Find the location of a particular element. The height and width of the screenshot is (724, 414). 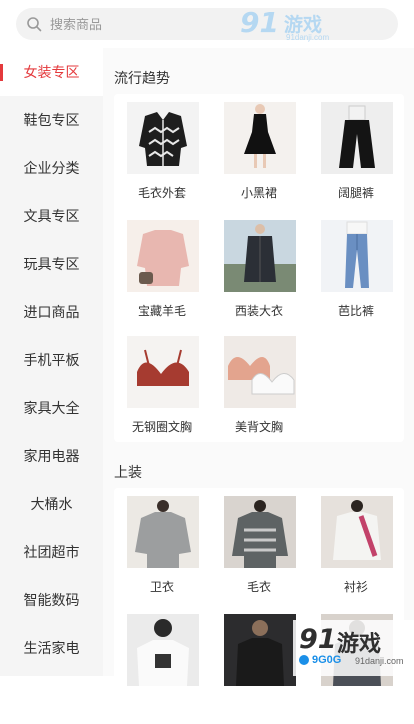

sidebar-item-imports: 进口商品 is located at coordinates (51, 312).